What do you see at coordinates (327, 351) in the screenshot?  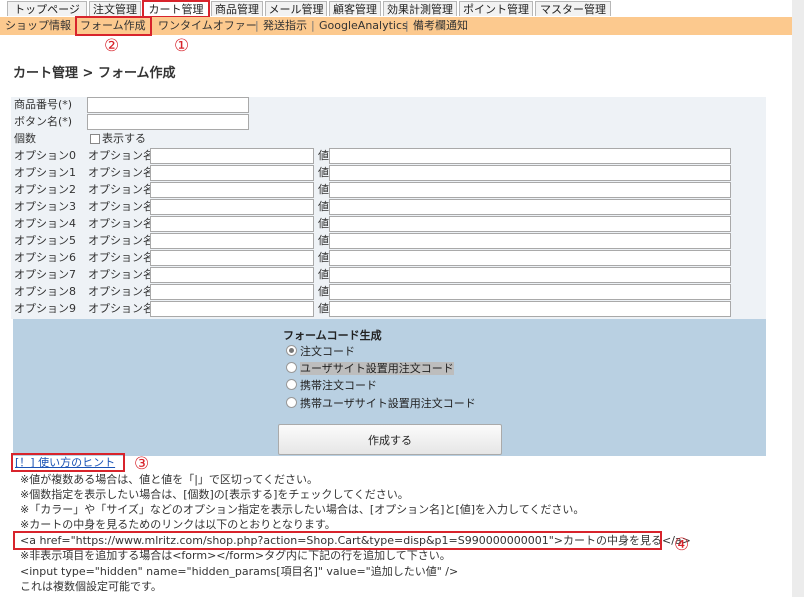 I see `radio-label: 注文コード` at bounding box center [327, 351].